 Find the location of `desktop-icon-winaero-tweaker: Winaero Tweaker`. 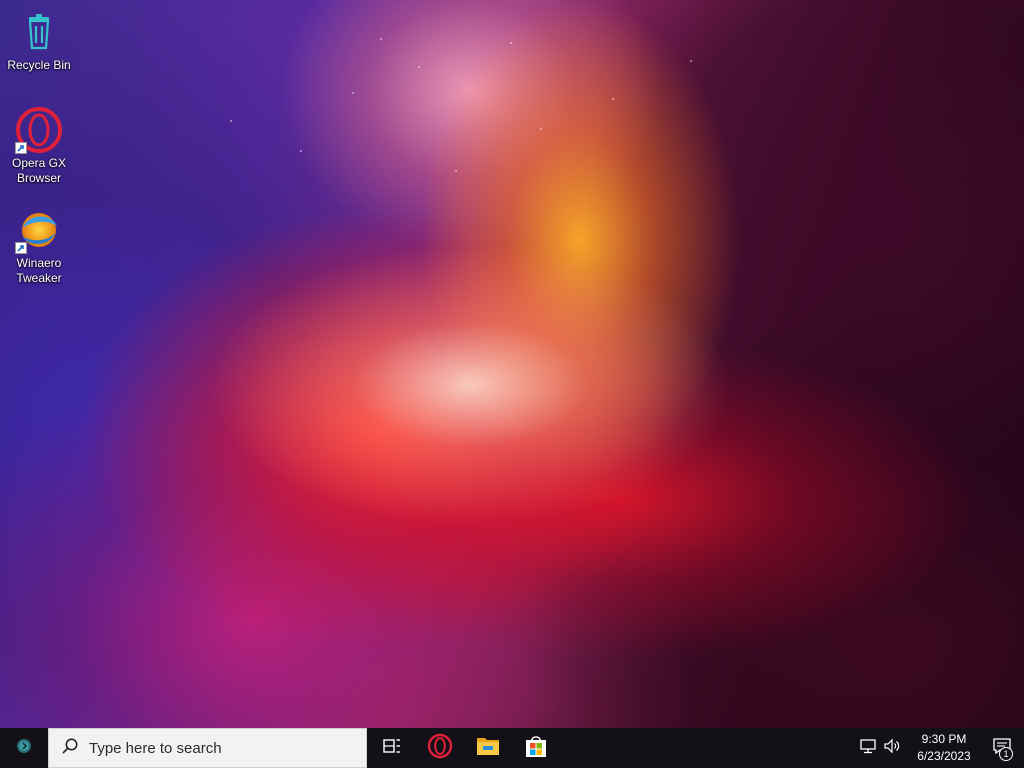

desktop-icon-winaero-tweaker: Winaero Tweaker is located at coordinates (39, 246).